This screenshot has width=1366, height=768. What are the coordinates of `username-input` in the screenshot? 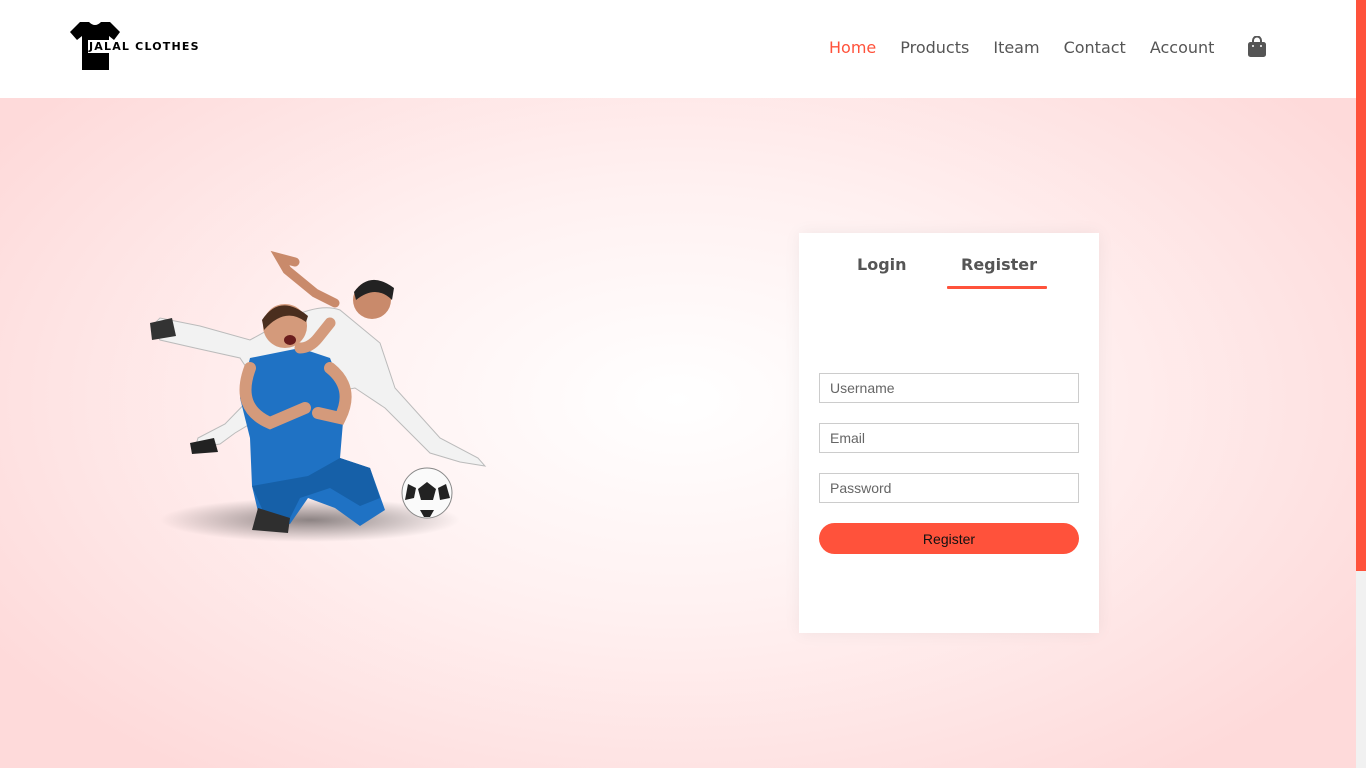 It's located at (949, 388).